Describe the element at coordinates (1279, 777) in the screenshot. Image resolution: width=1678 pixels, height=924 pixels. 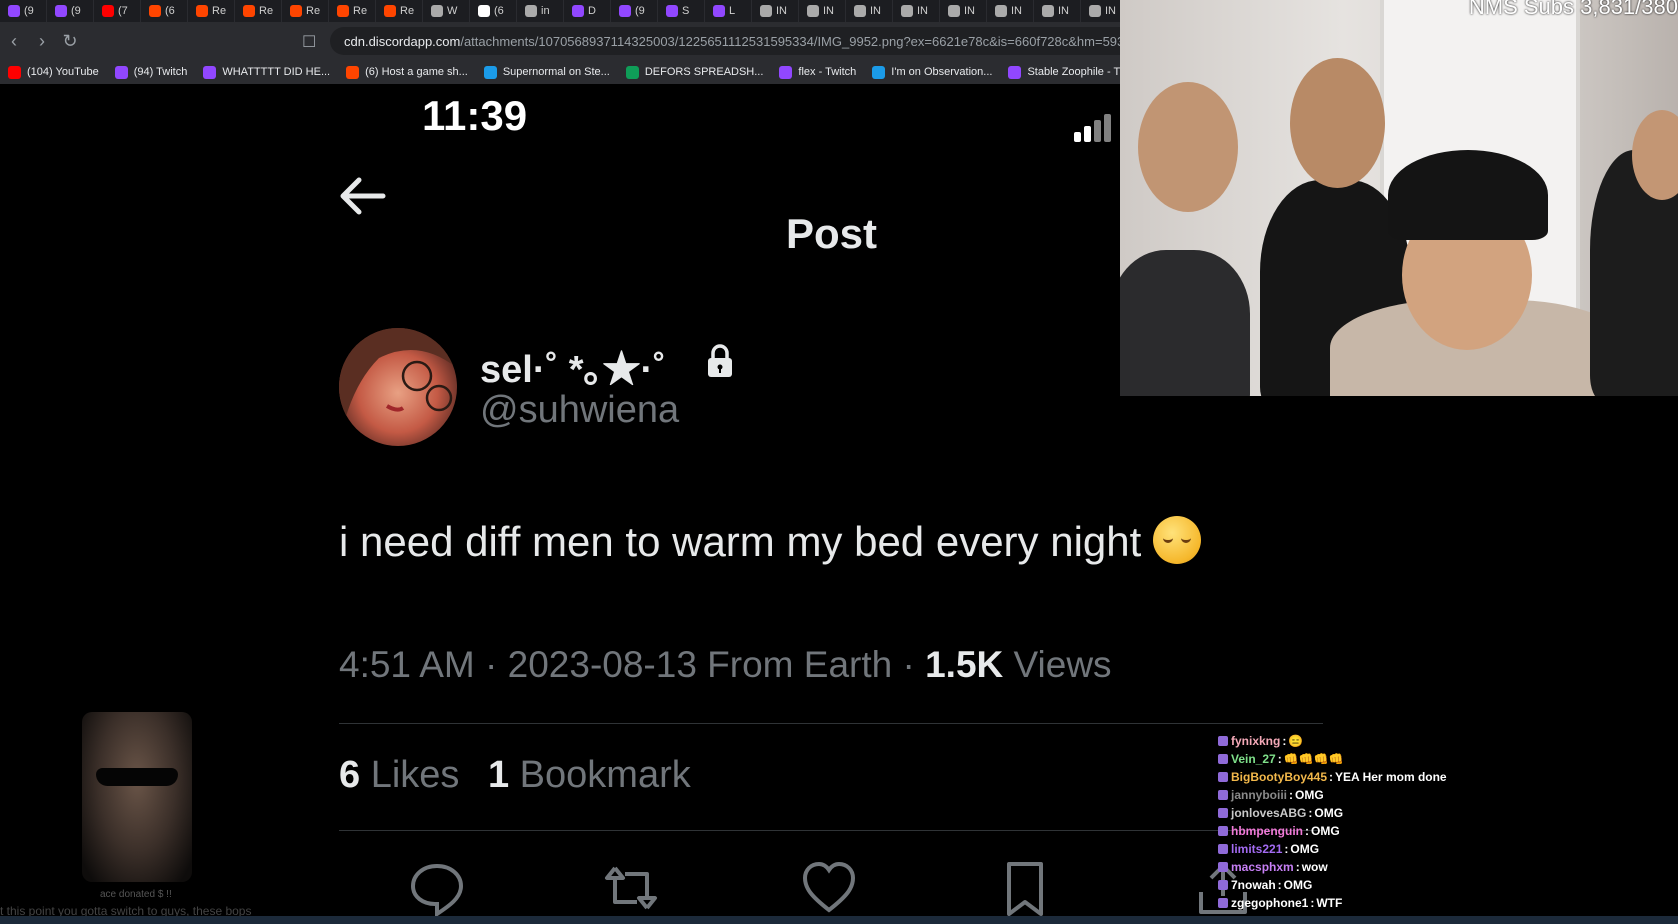
I see `chat-username: BigBootyBoy445` at that location.